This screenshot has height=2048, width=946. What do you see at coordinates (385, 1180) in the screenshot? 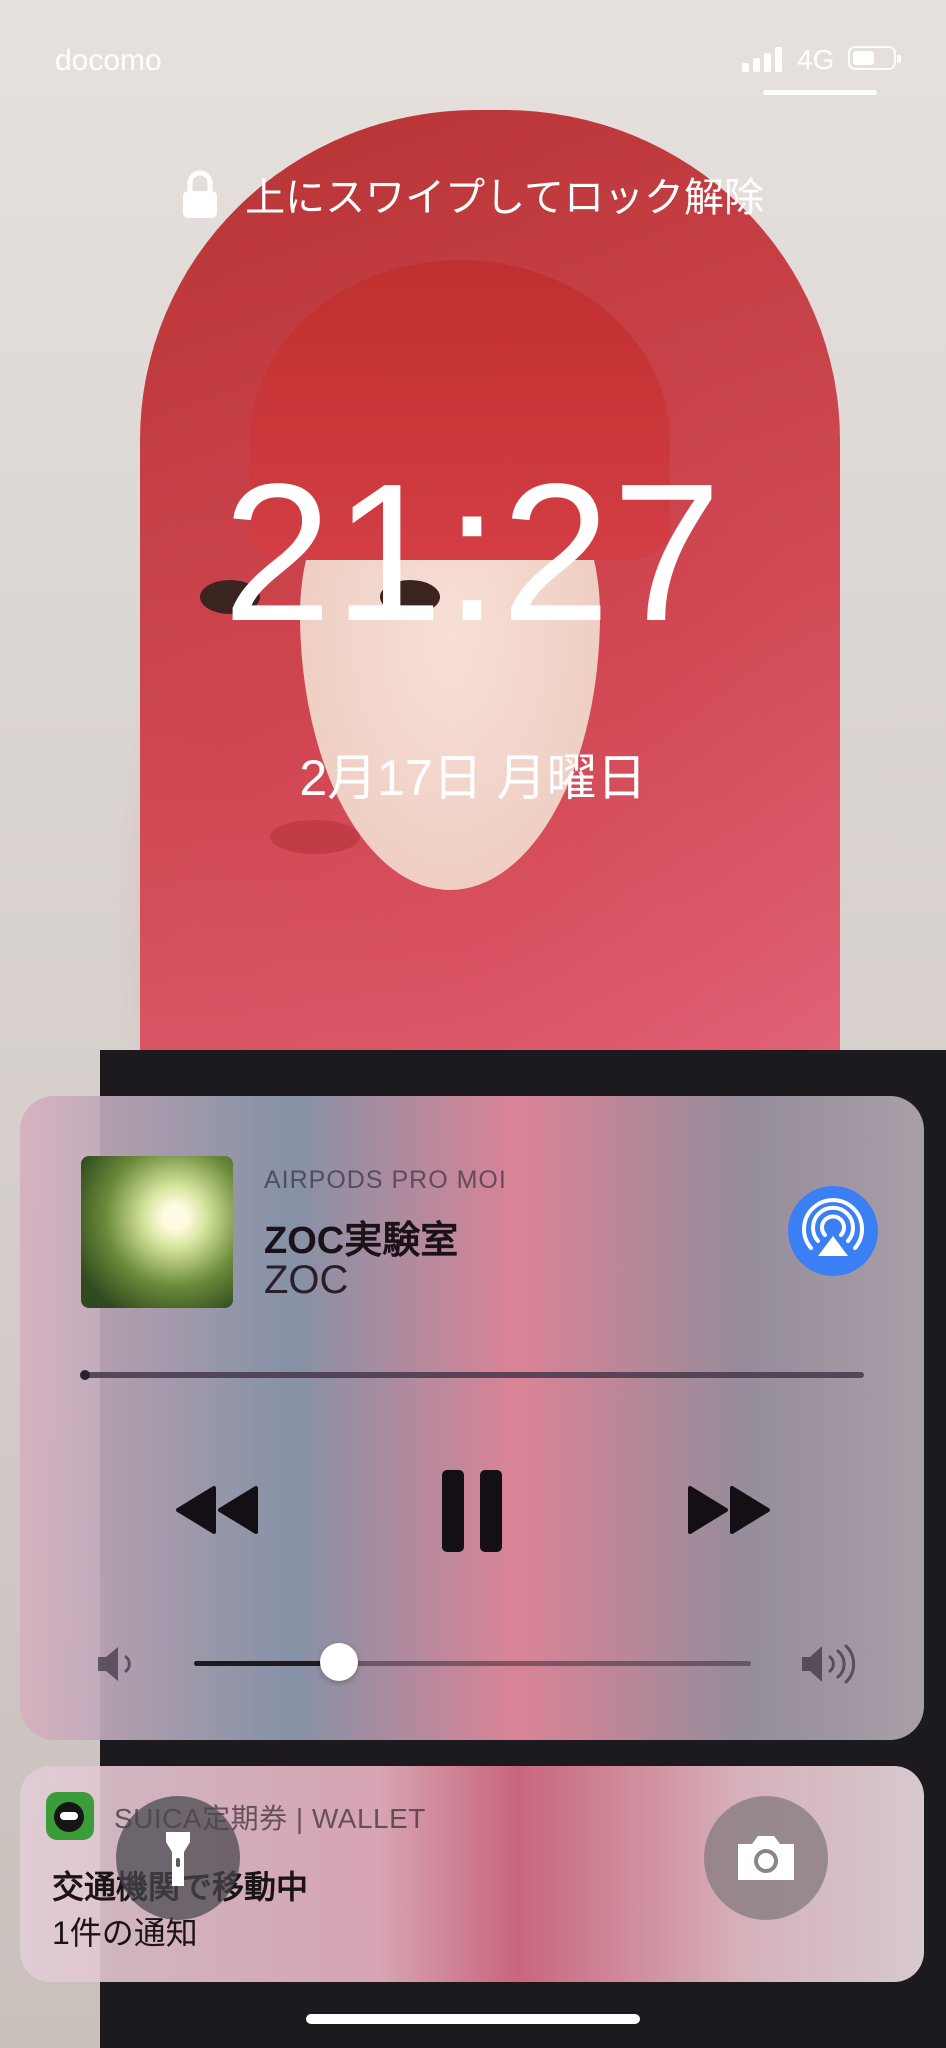
I see `audio-output-device: AIRPODS PRO MOI` at bounding box center [385, 1180].